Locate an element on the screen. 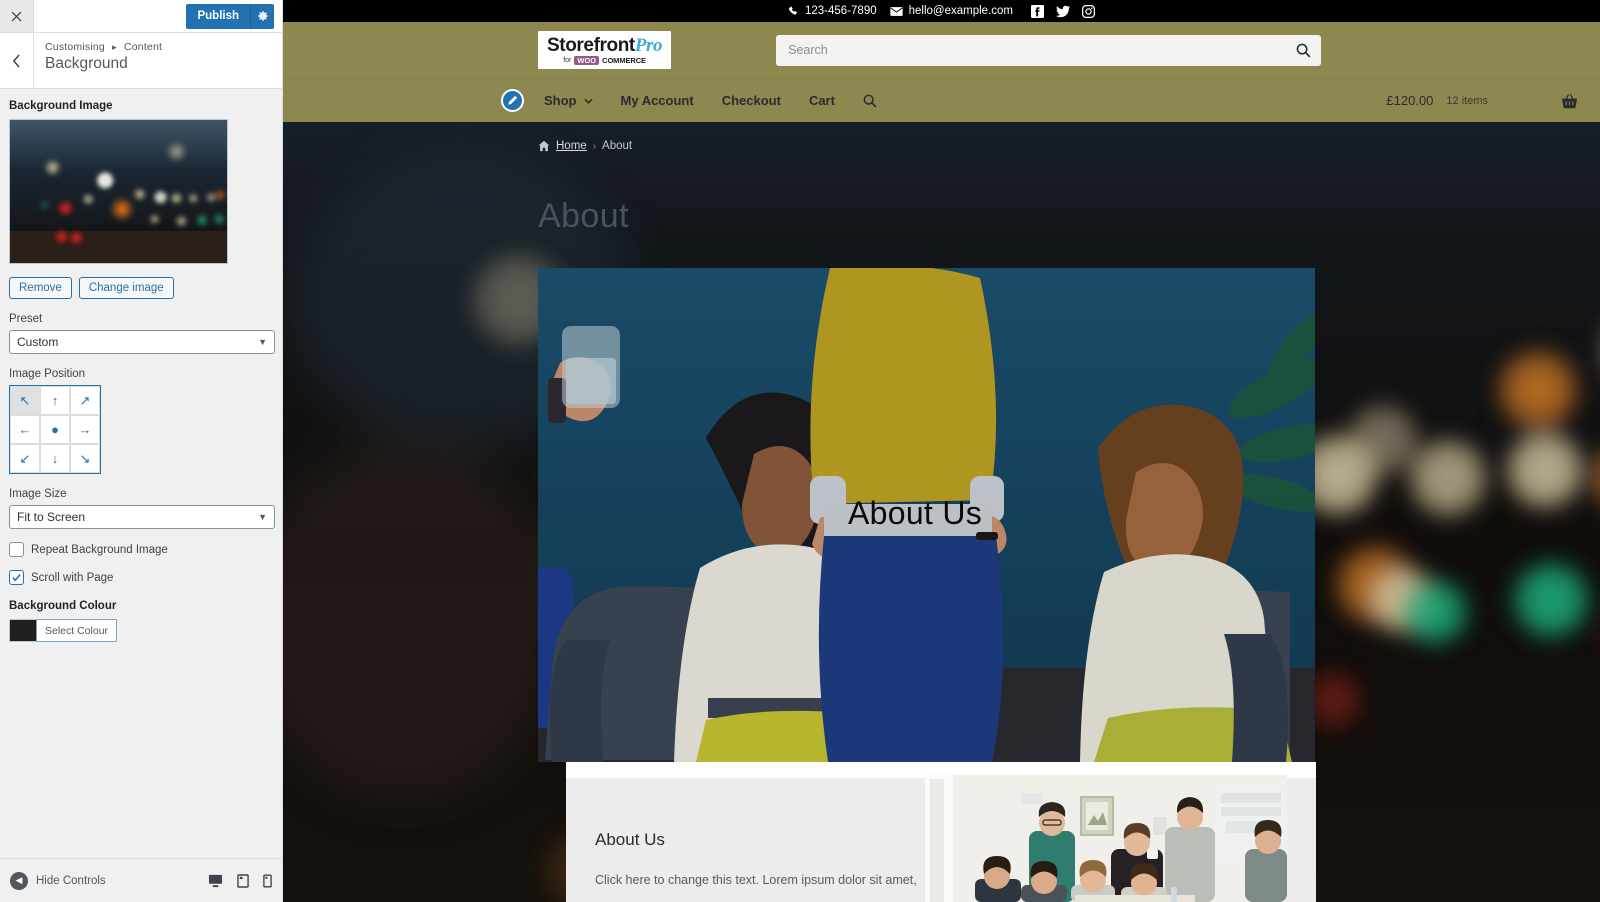 The width and height of the screenshot is (1600, 902). phone-icon is located at coordinates (792, 10).